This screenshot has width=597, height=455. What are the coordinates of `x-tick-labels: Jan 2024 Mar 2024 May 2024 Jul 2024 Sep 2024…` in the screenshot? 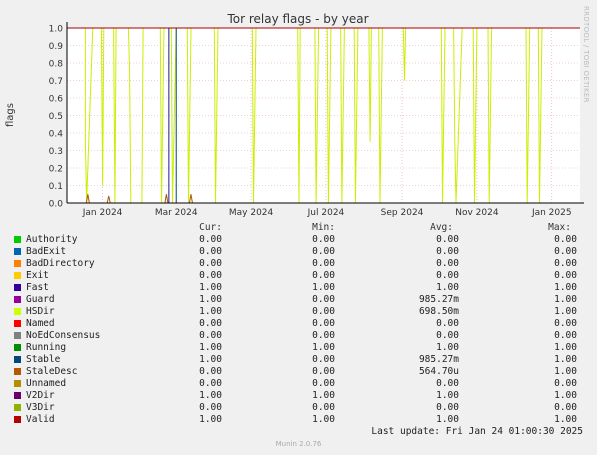 It's located at (327, 213).